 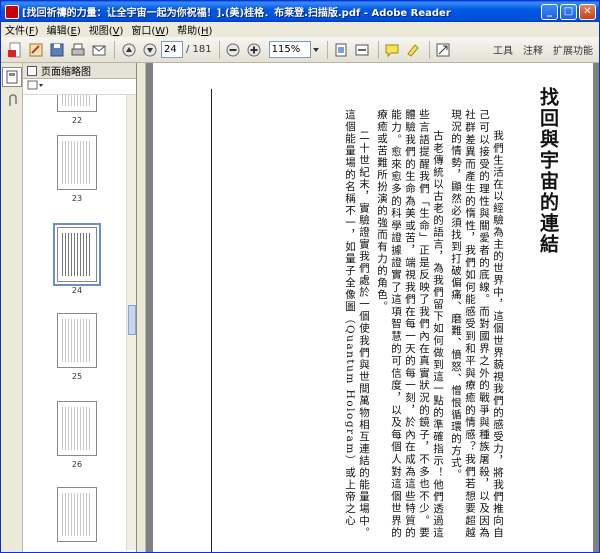 What do you see at coordinates (12, 101) in the screenshot?
I see `attachments-tab` at bounding box center [12, 101].